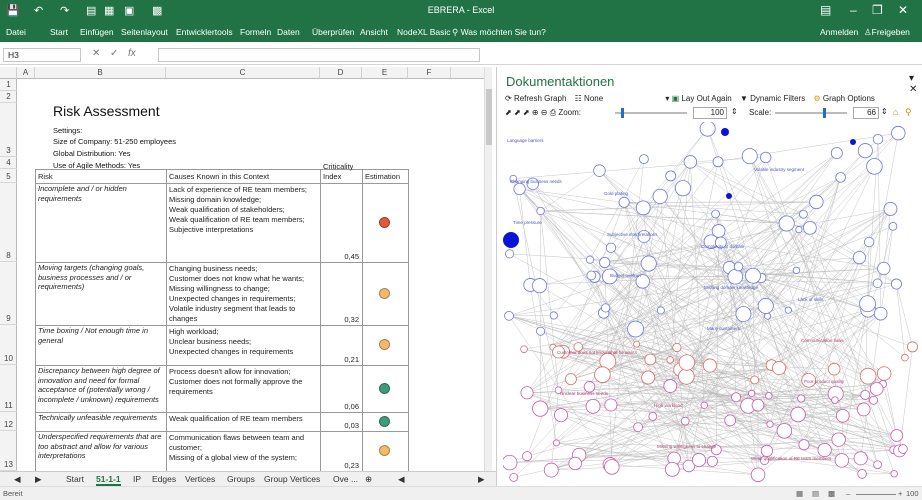  Describe the element at coordinates (132, 53) in the screenshot. I see `function-icon: fx` at that location.